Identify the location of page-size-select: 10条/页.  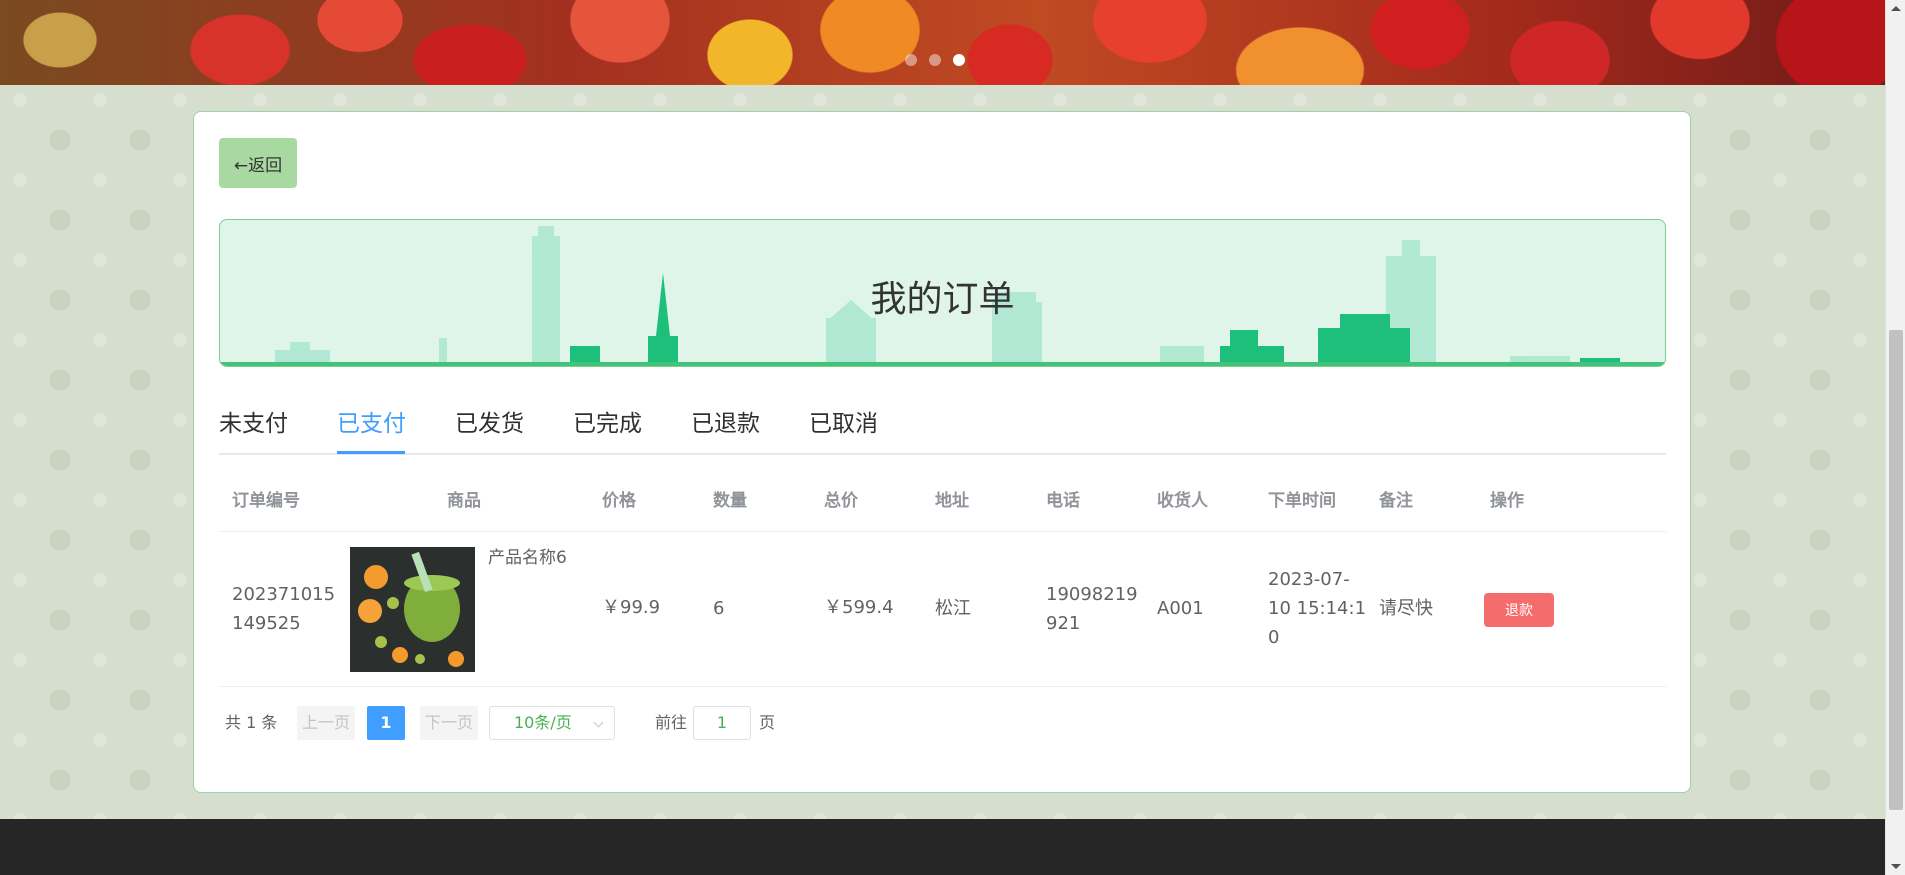
(552, 723).